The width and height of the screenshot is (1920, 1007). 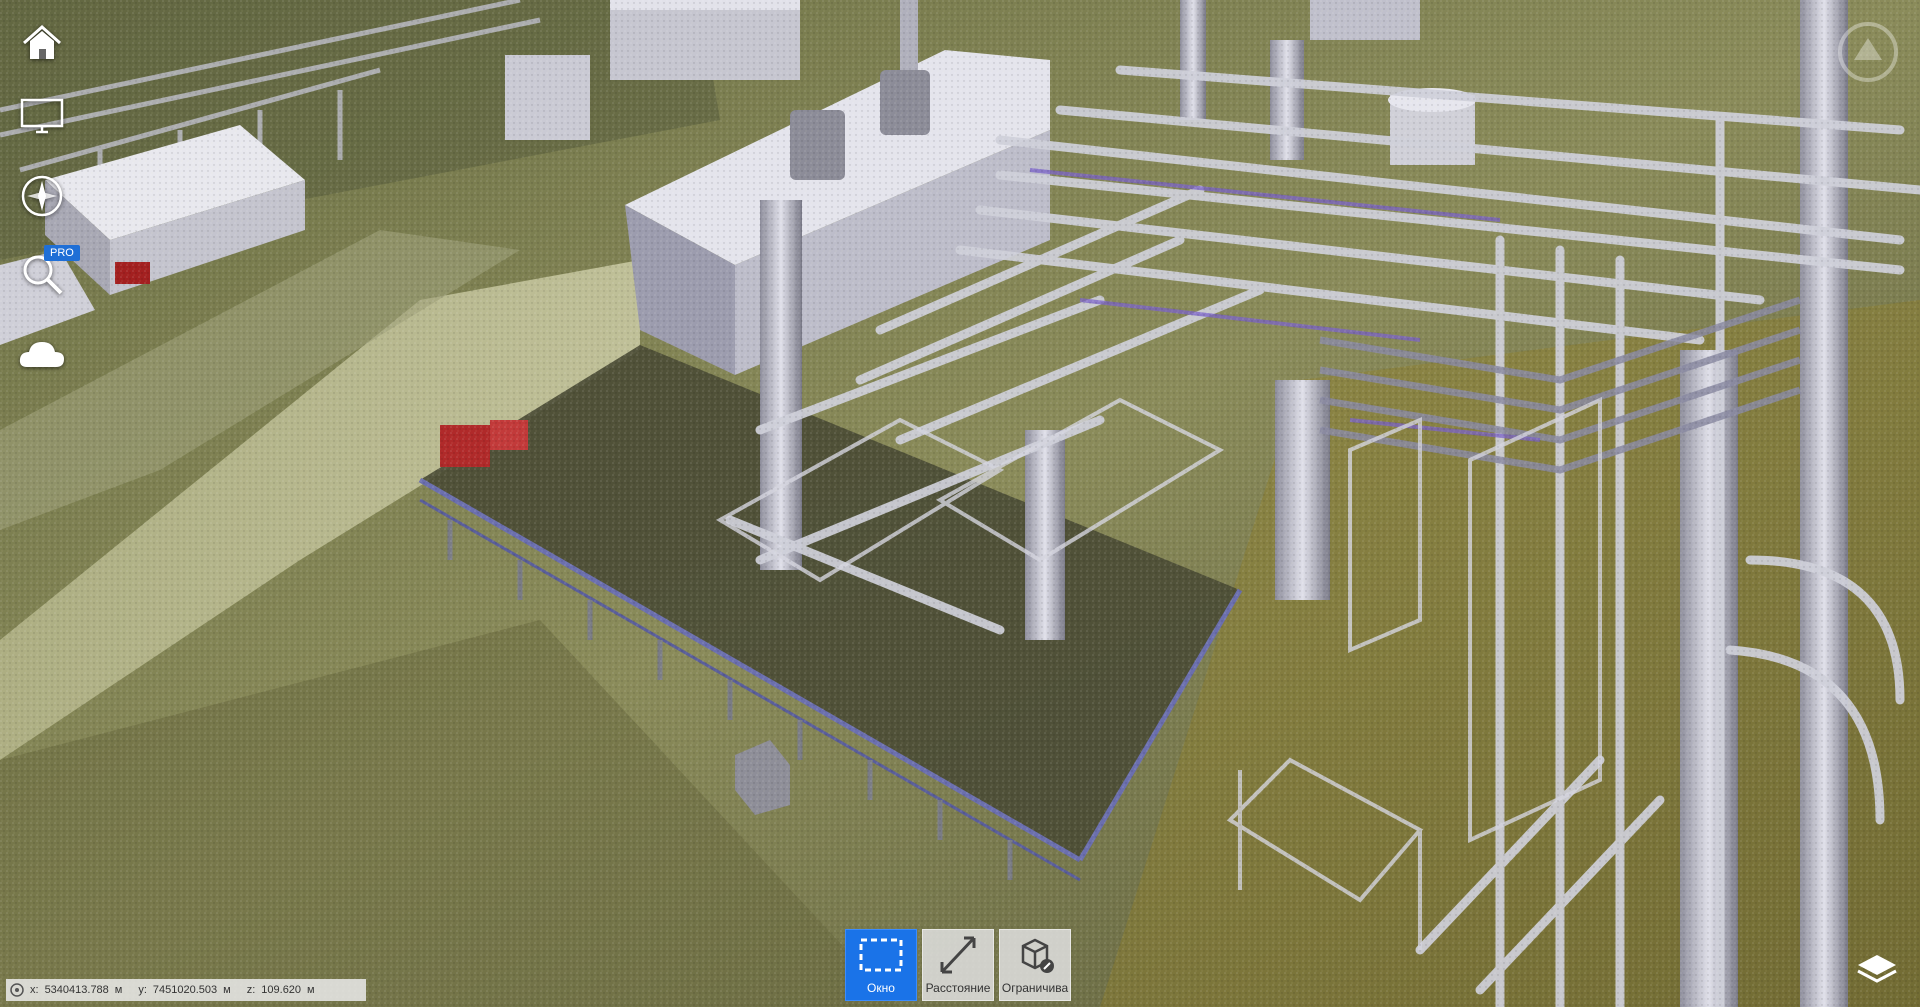 What do you see at coordinates (34, 990) in the screenshot?
I see `x-label: x:` at bounding box center [34, 990].